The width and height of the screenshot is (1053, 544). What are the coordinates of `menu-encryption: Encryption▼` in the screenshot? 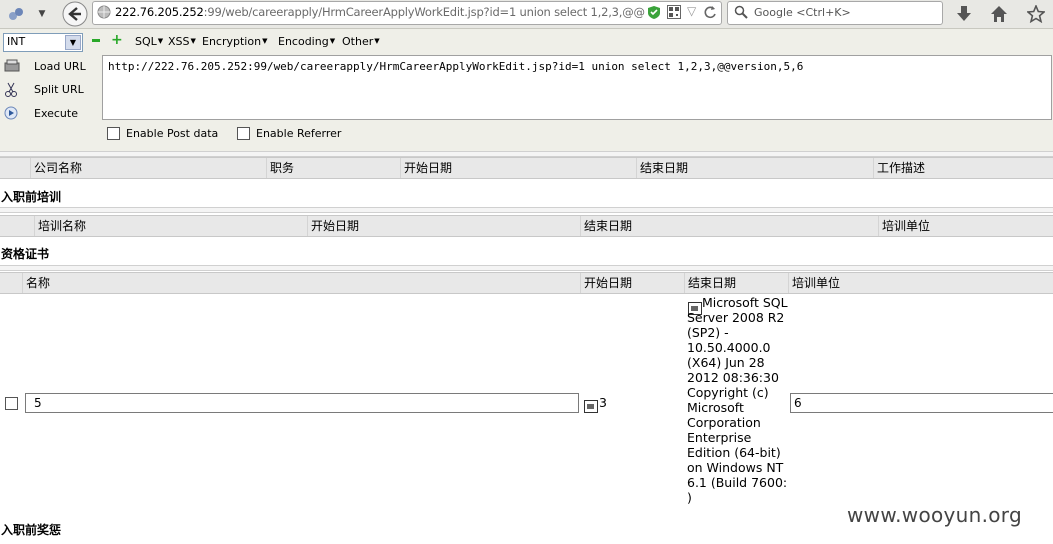 It's located at (234, 41).